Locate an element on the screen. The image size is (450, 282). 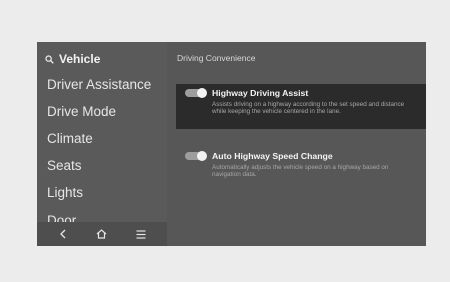
menu-icon is located at coordinates (141, 234).